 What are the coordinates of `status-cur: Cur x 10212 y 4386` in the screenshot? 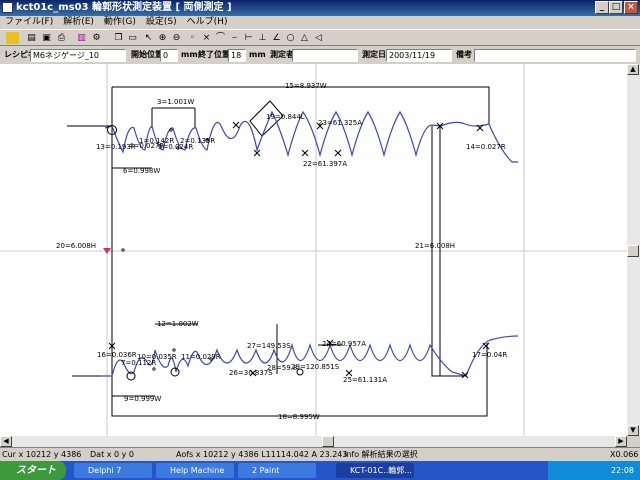 It's located at (42, 454).